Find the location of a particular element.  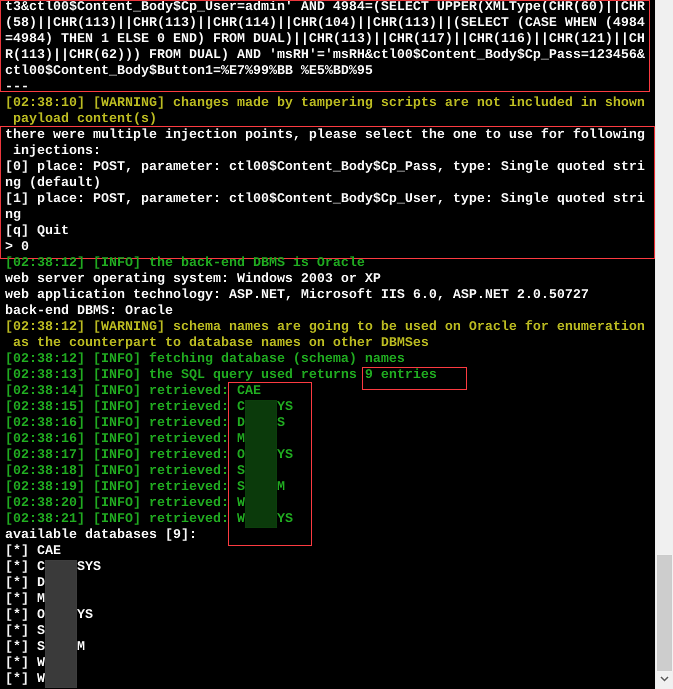

console-line: [02:38:12] [INFO] the back-end DBMS is Oracle is located at coordinates (185, 264).